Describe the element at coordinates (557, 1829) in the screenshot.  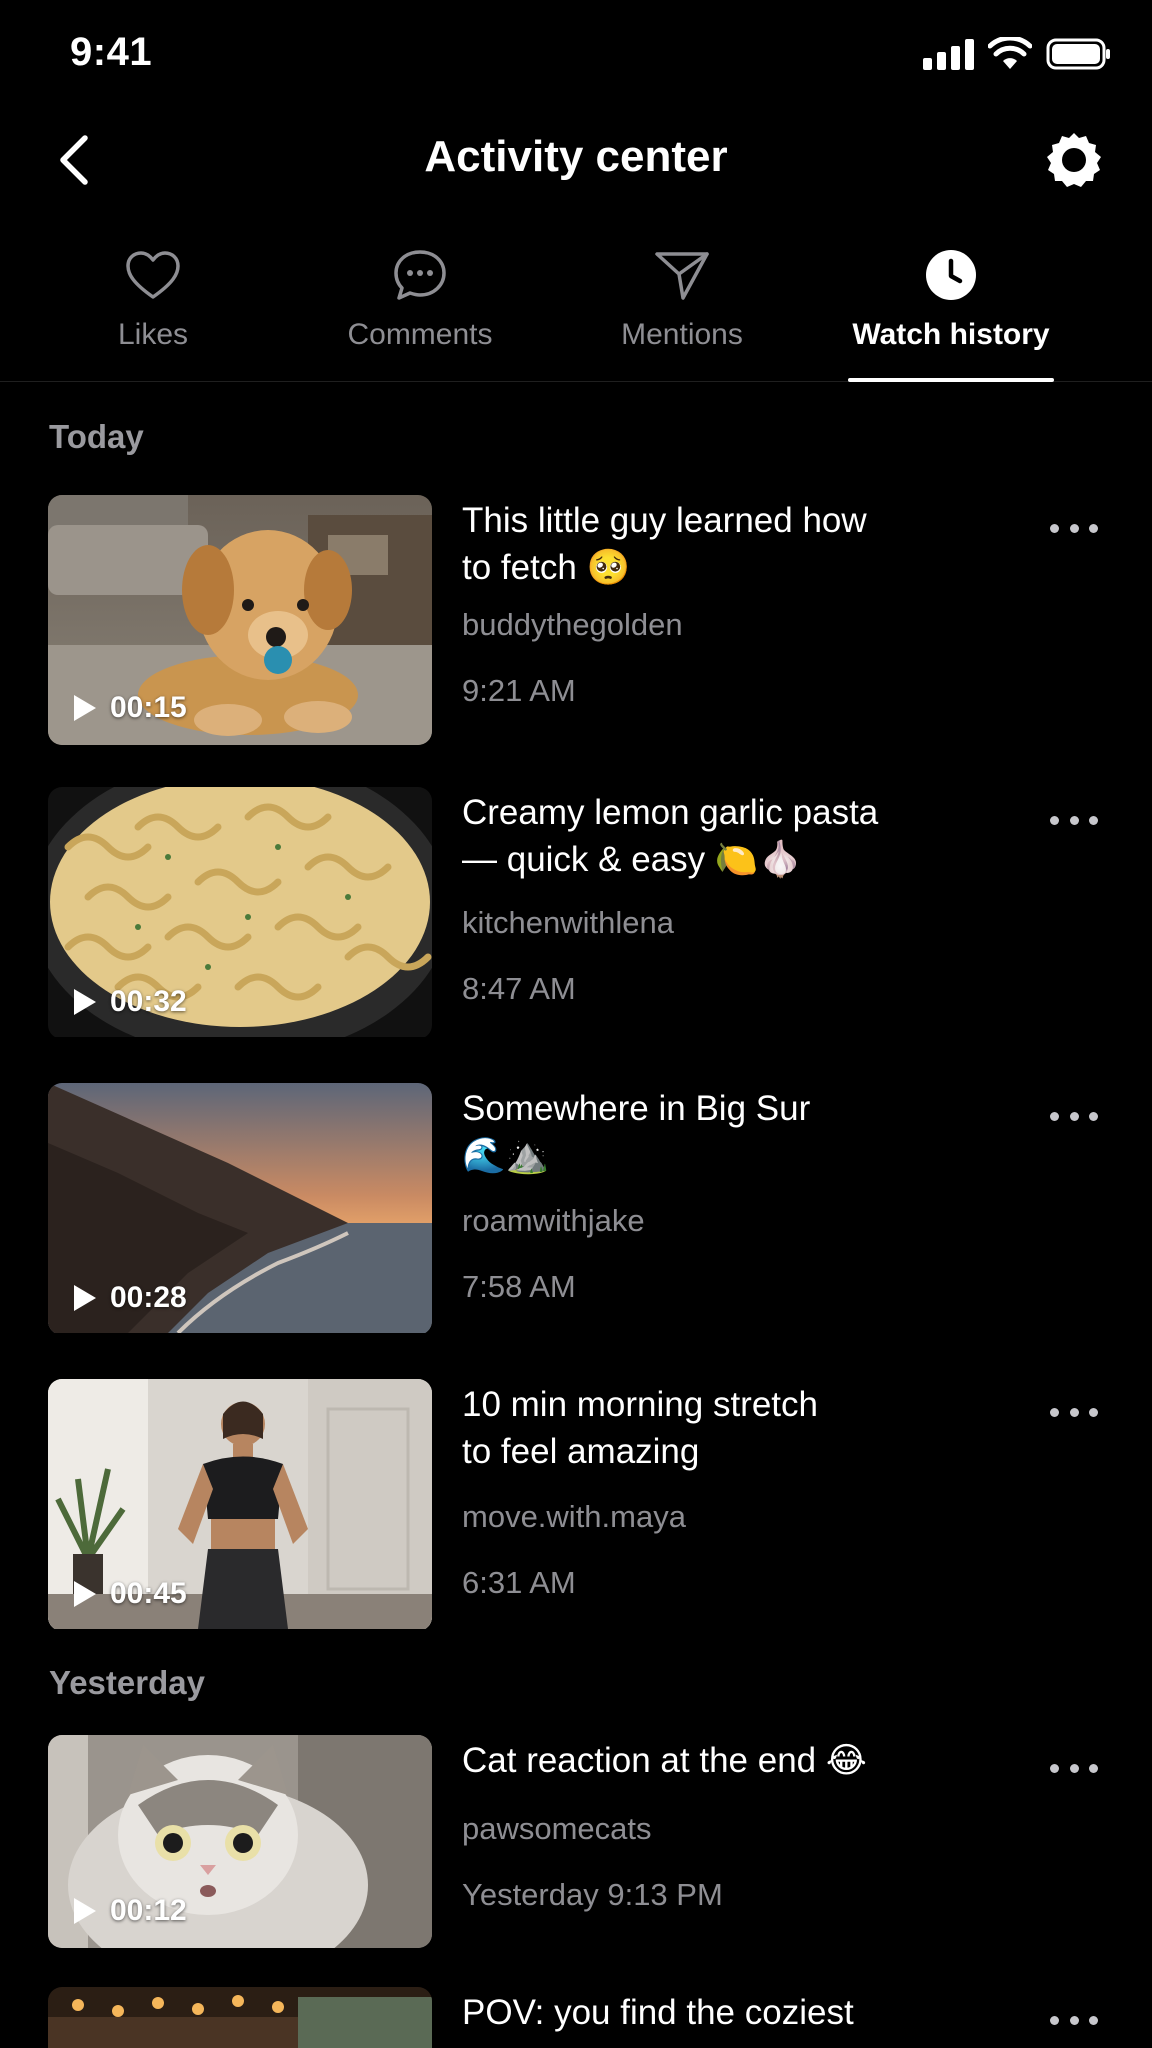
I see `video-username: pawsomecats` at that location.